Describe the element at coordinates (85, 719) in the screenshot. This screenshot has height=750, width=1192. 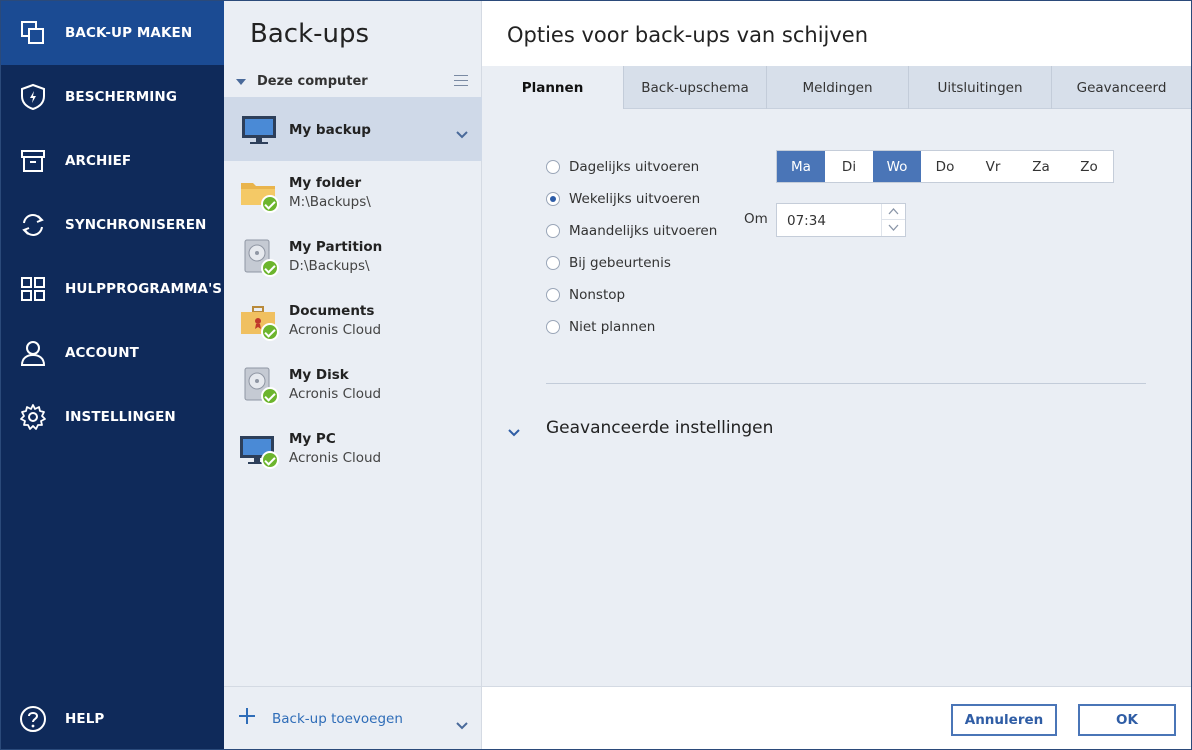
I see `nav-label: HELP` at that location.